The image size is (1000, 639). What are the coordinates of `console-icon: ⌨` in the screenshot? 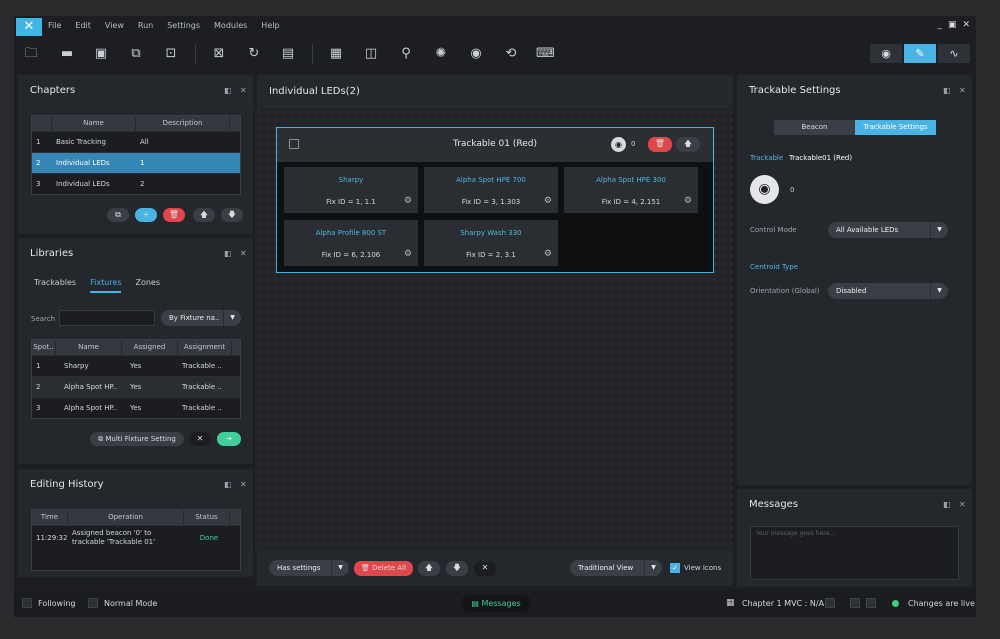 It's located at (545, 54).